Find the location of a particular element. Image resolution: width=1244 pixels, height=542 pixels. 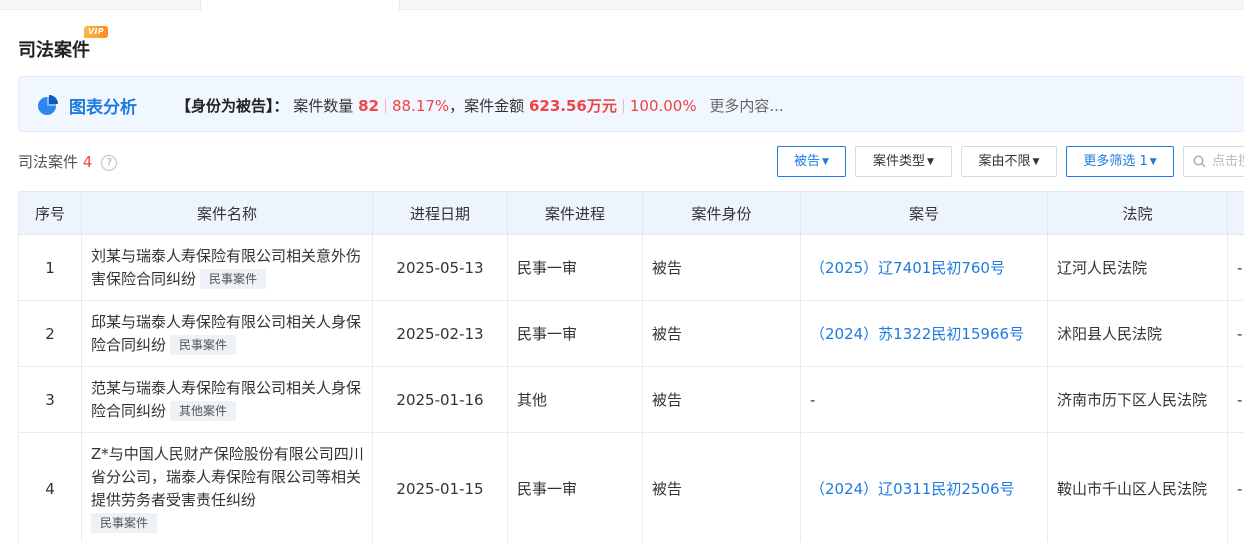

process-date: 2025-01-16 is located at coordinates (440, 399).